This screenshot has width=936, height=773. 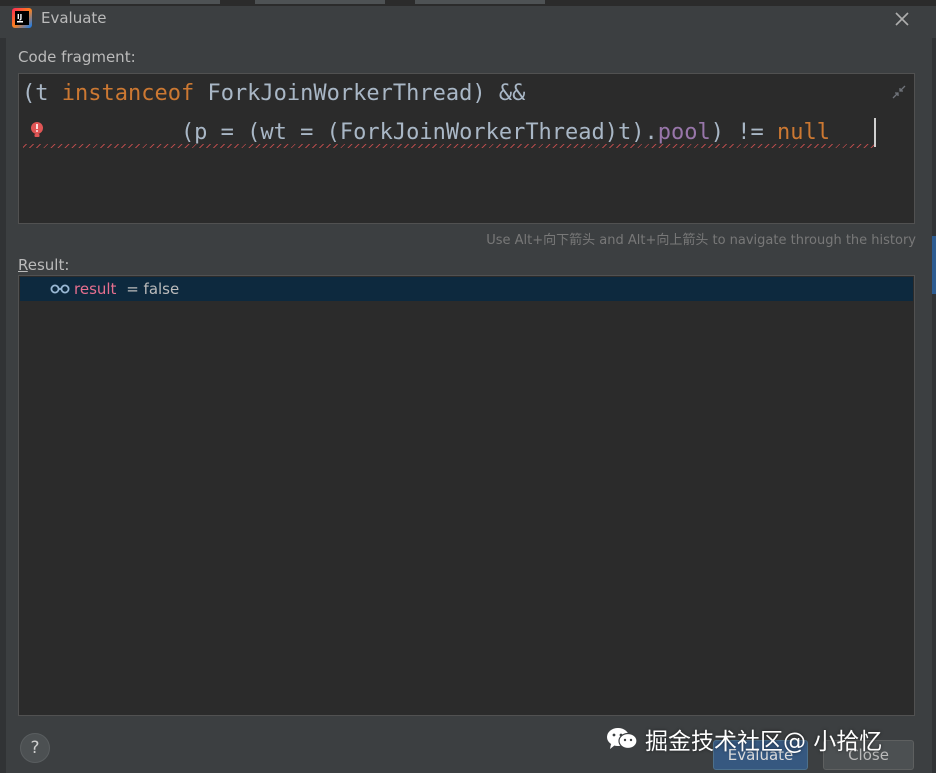 I want to click on close-icon, so click(x=902, y=19).